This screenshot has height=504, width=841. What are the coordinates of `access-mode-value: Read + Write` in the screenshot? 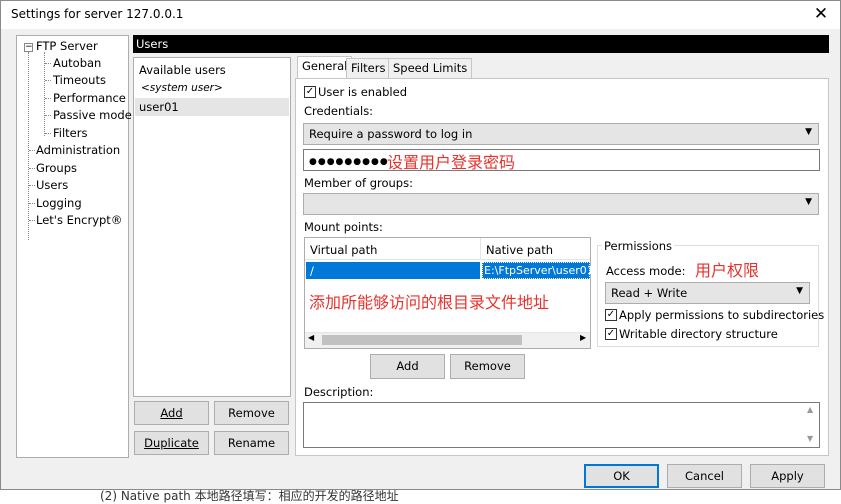 It's located at (649, 293).